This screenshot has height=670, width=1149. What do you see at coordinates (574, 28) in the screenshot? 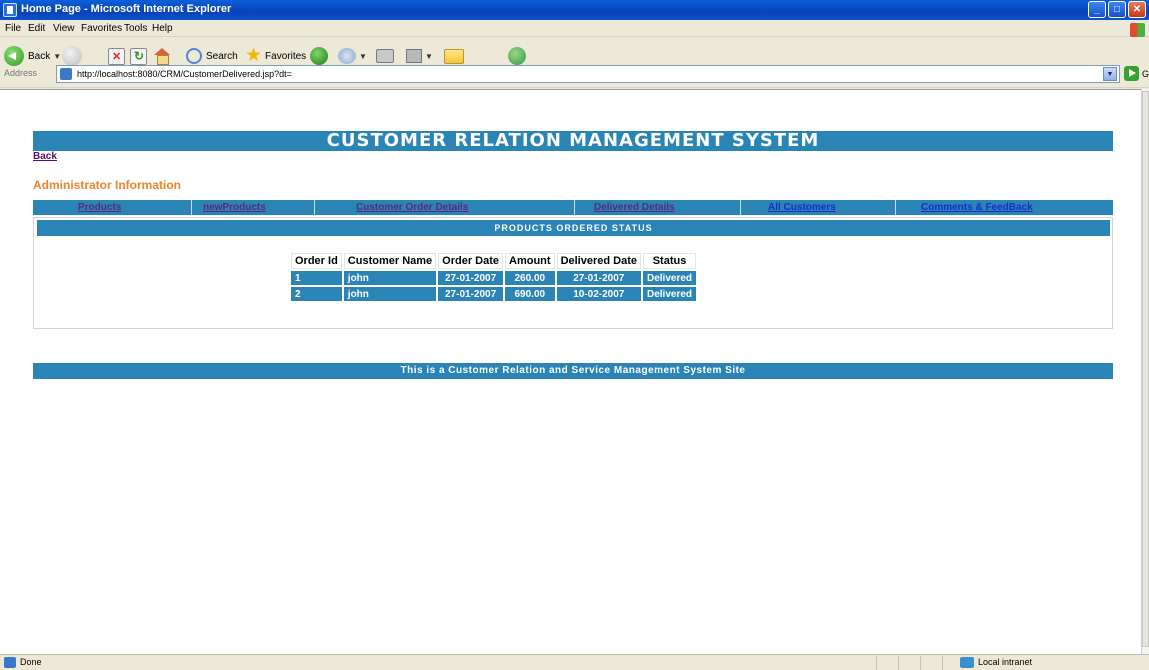
I see `menu-bar: File Edit View Favorites Tools Help` at bounding box center [574, 28].